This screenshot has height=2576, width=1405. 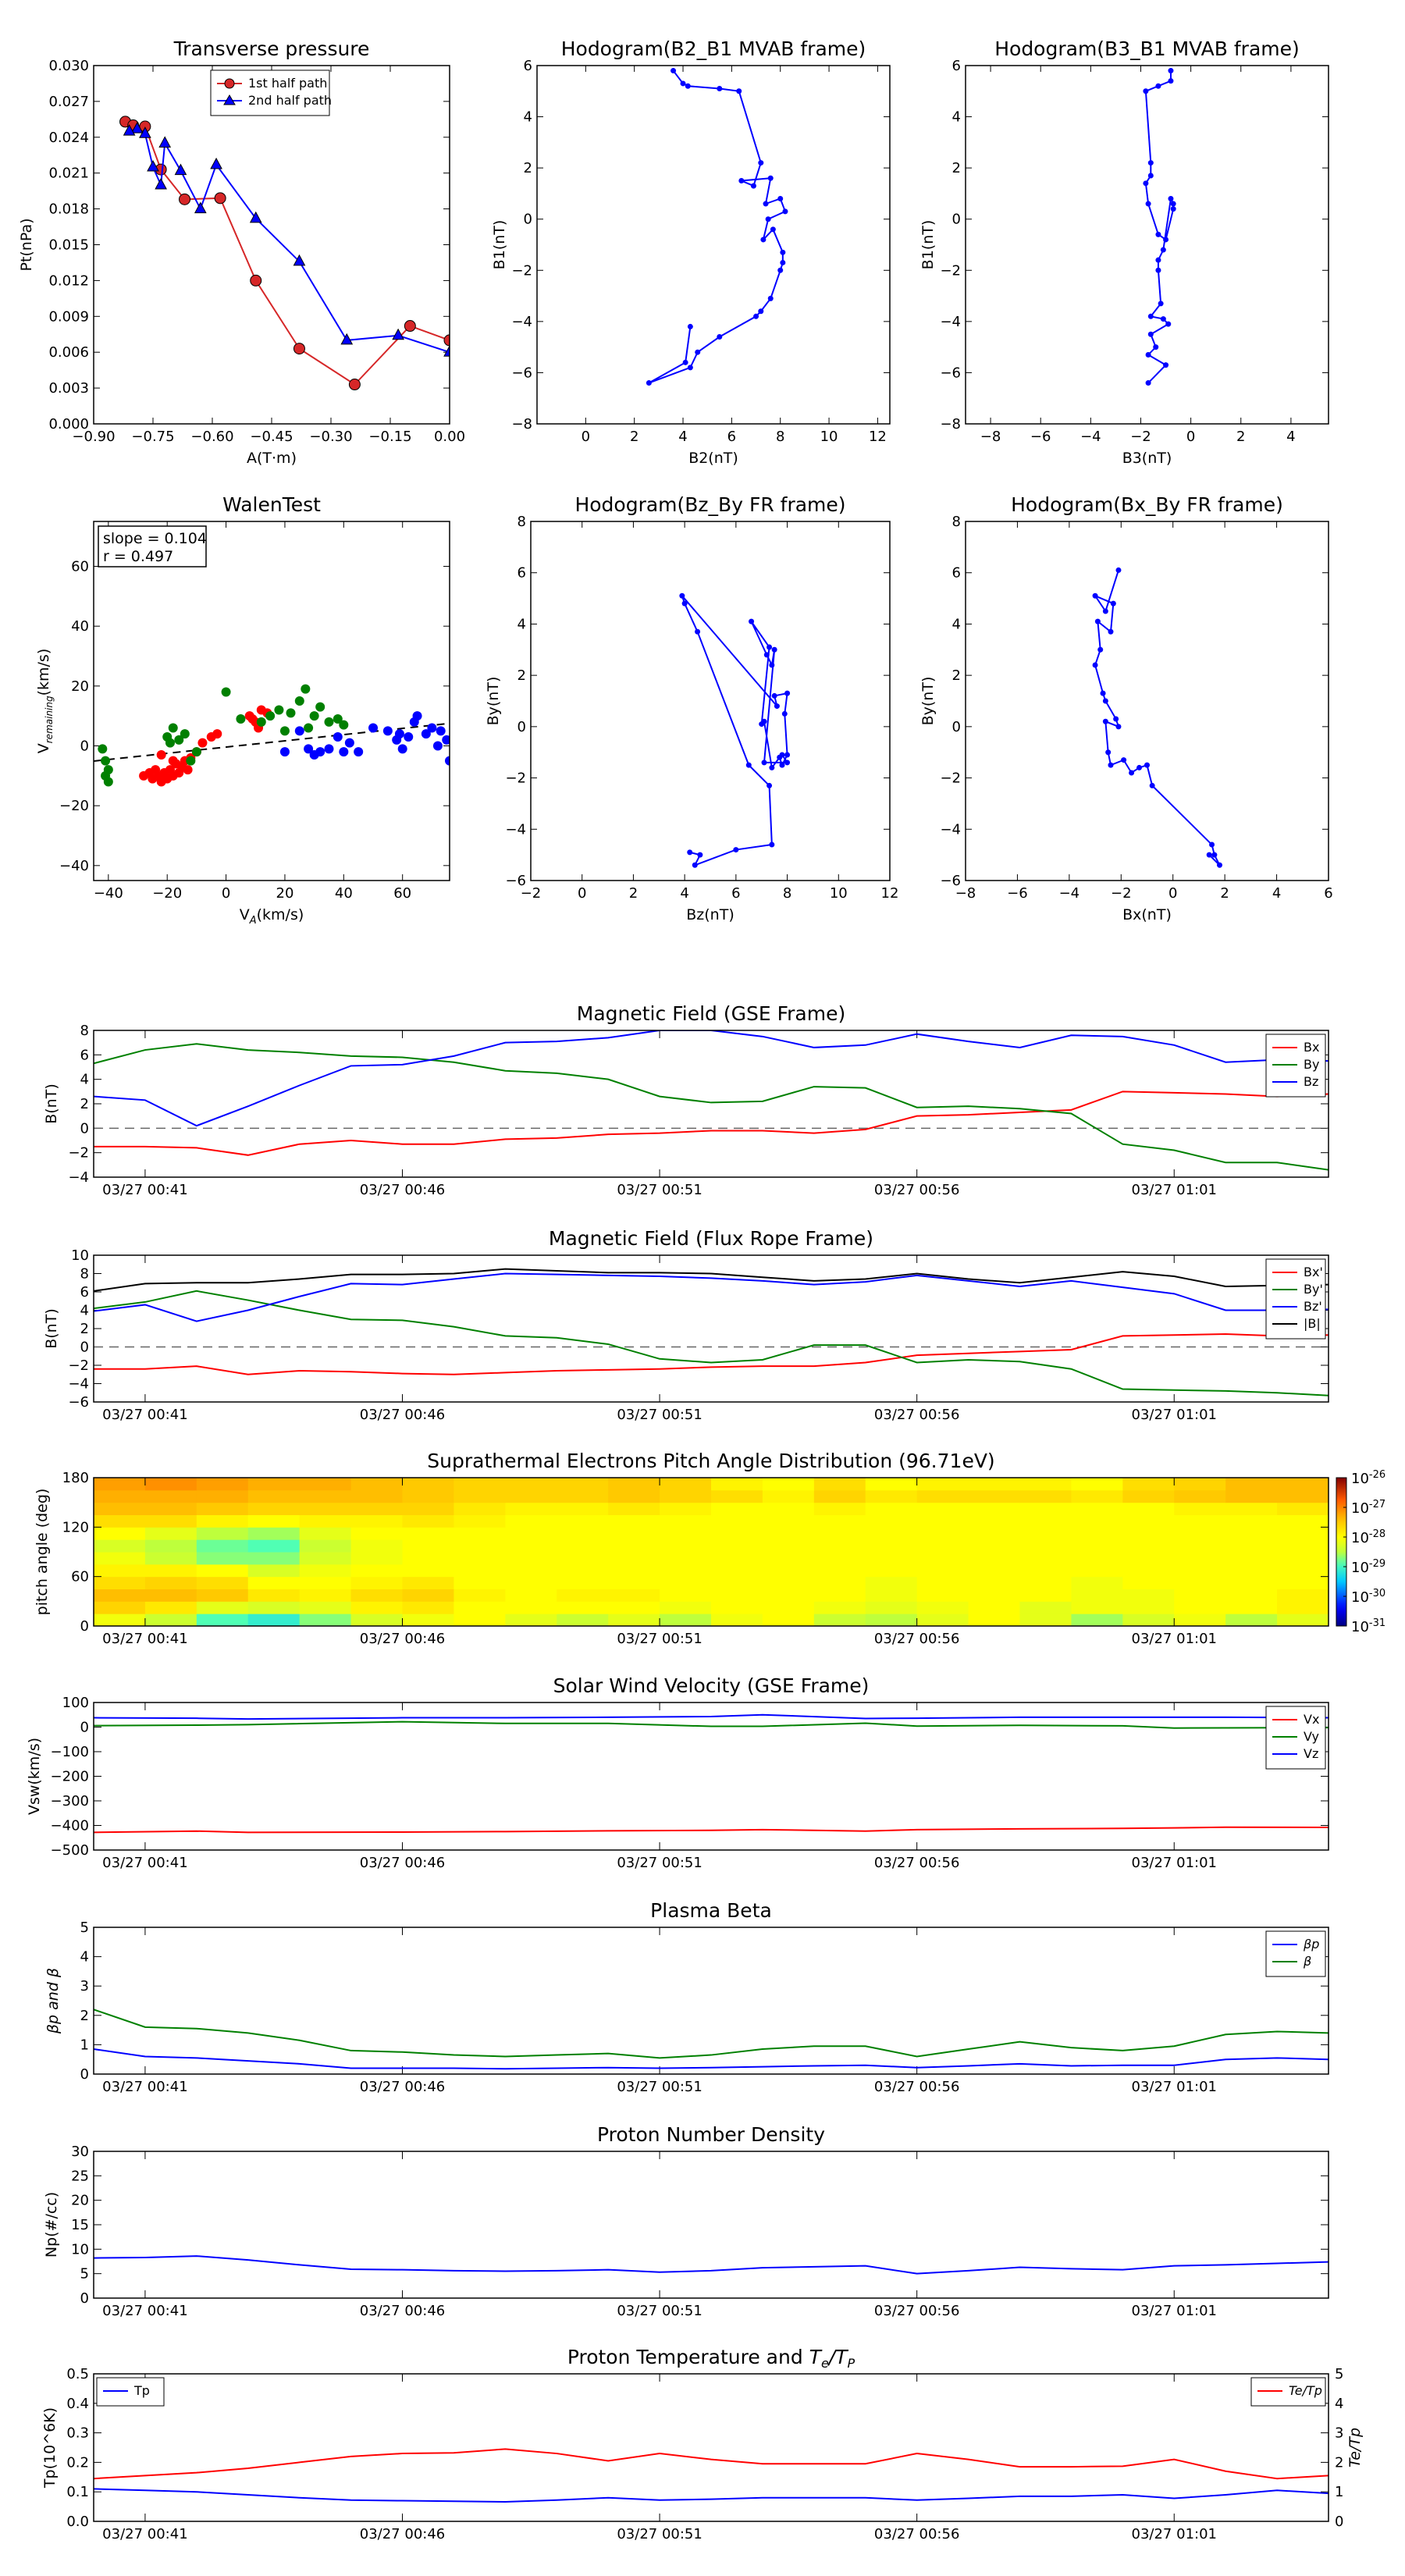 What do you see at coordinates (85, 1928) in the screenshot?
I see `y-tick-label: 5` at bounding box center [85, 1928].